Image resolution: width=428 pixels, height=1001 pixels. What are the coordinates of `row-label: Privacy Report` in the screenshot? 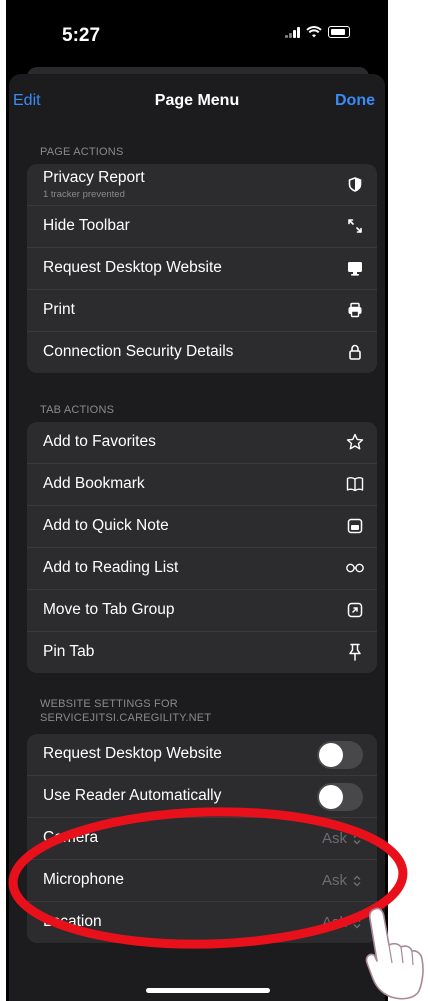 It's located at (94, 177).